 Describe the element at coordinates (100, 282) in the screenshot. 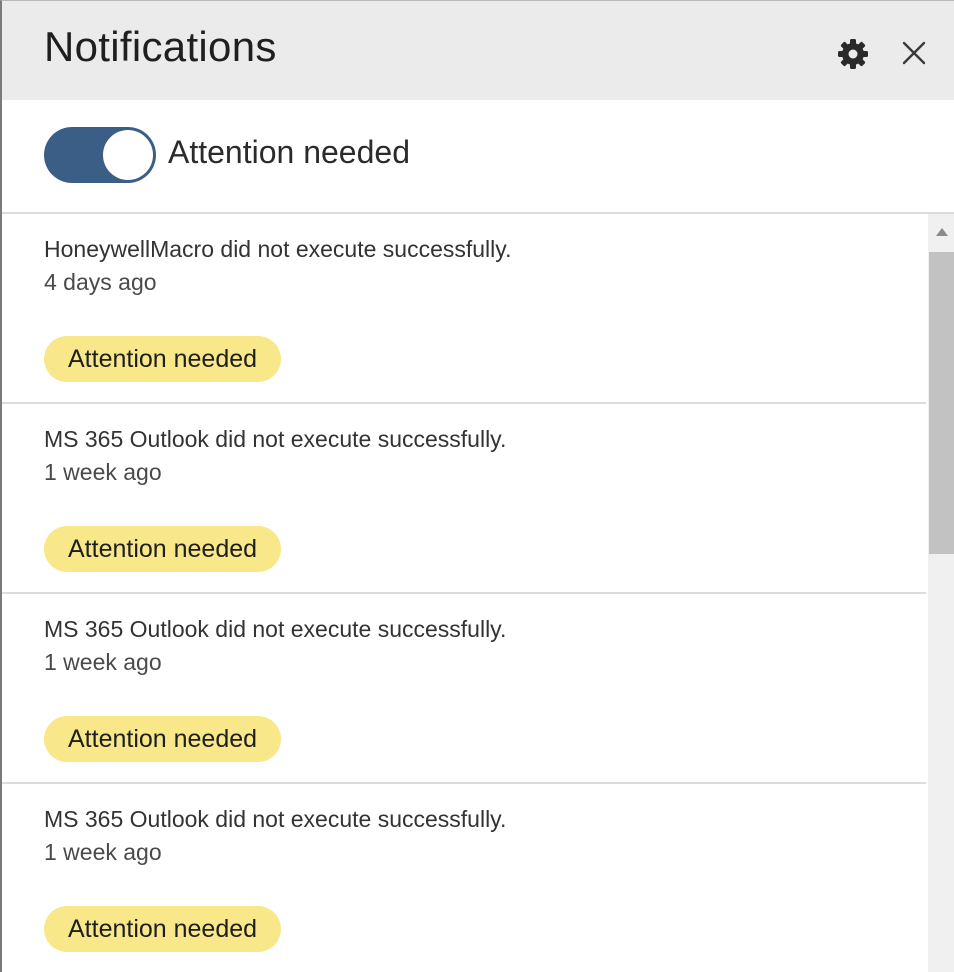

I see `notification-time: 4 days ago` at that location.